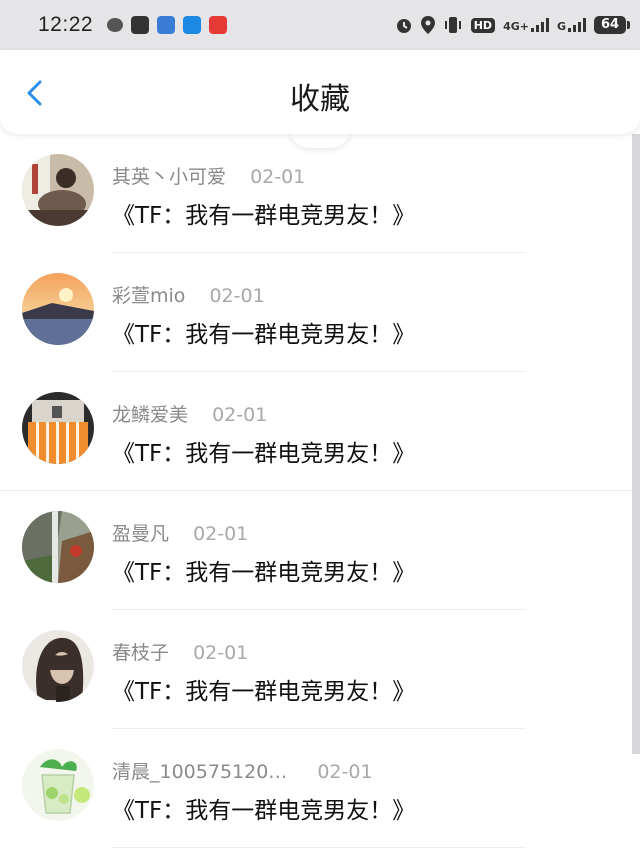 The width and height of the screenshot is (640, 863). I want to click on status-indicators: HD 4G+ G 64, so click(508, 25).